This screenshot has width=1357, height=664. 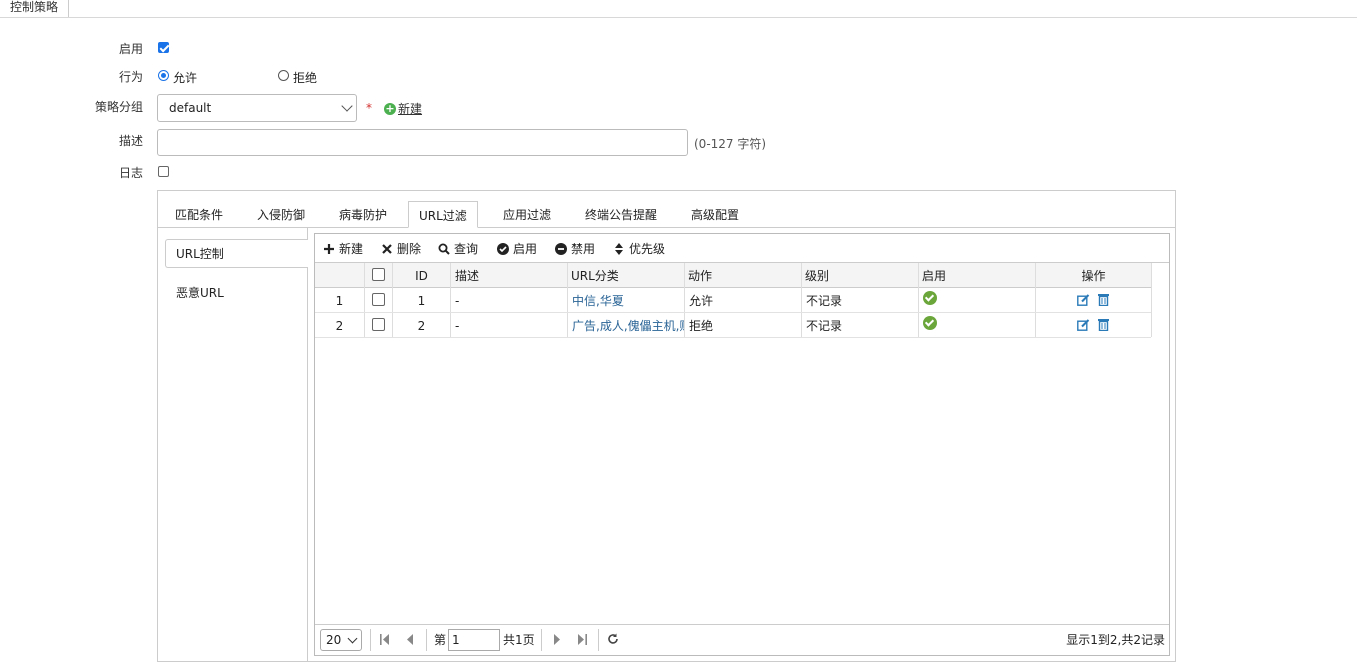 What do you see at coordinates (715, 215) in the screenshot?
I see `tab-advanced: 高级配置` at bounding box center [715, 215].